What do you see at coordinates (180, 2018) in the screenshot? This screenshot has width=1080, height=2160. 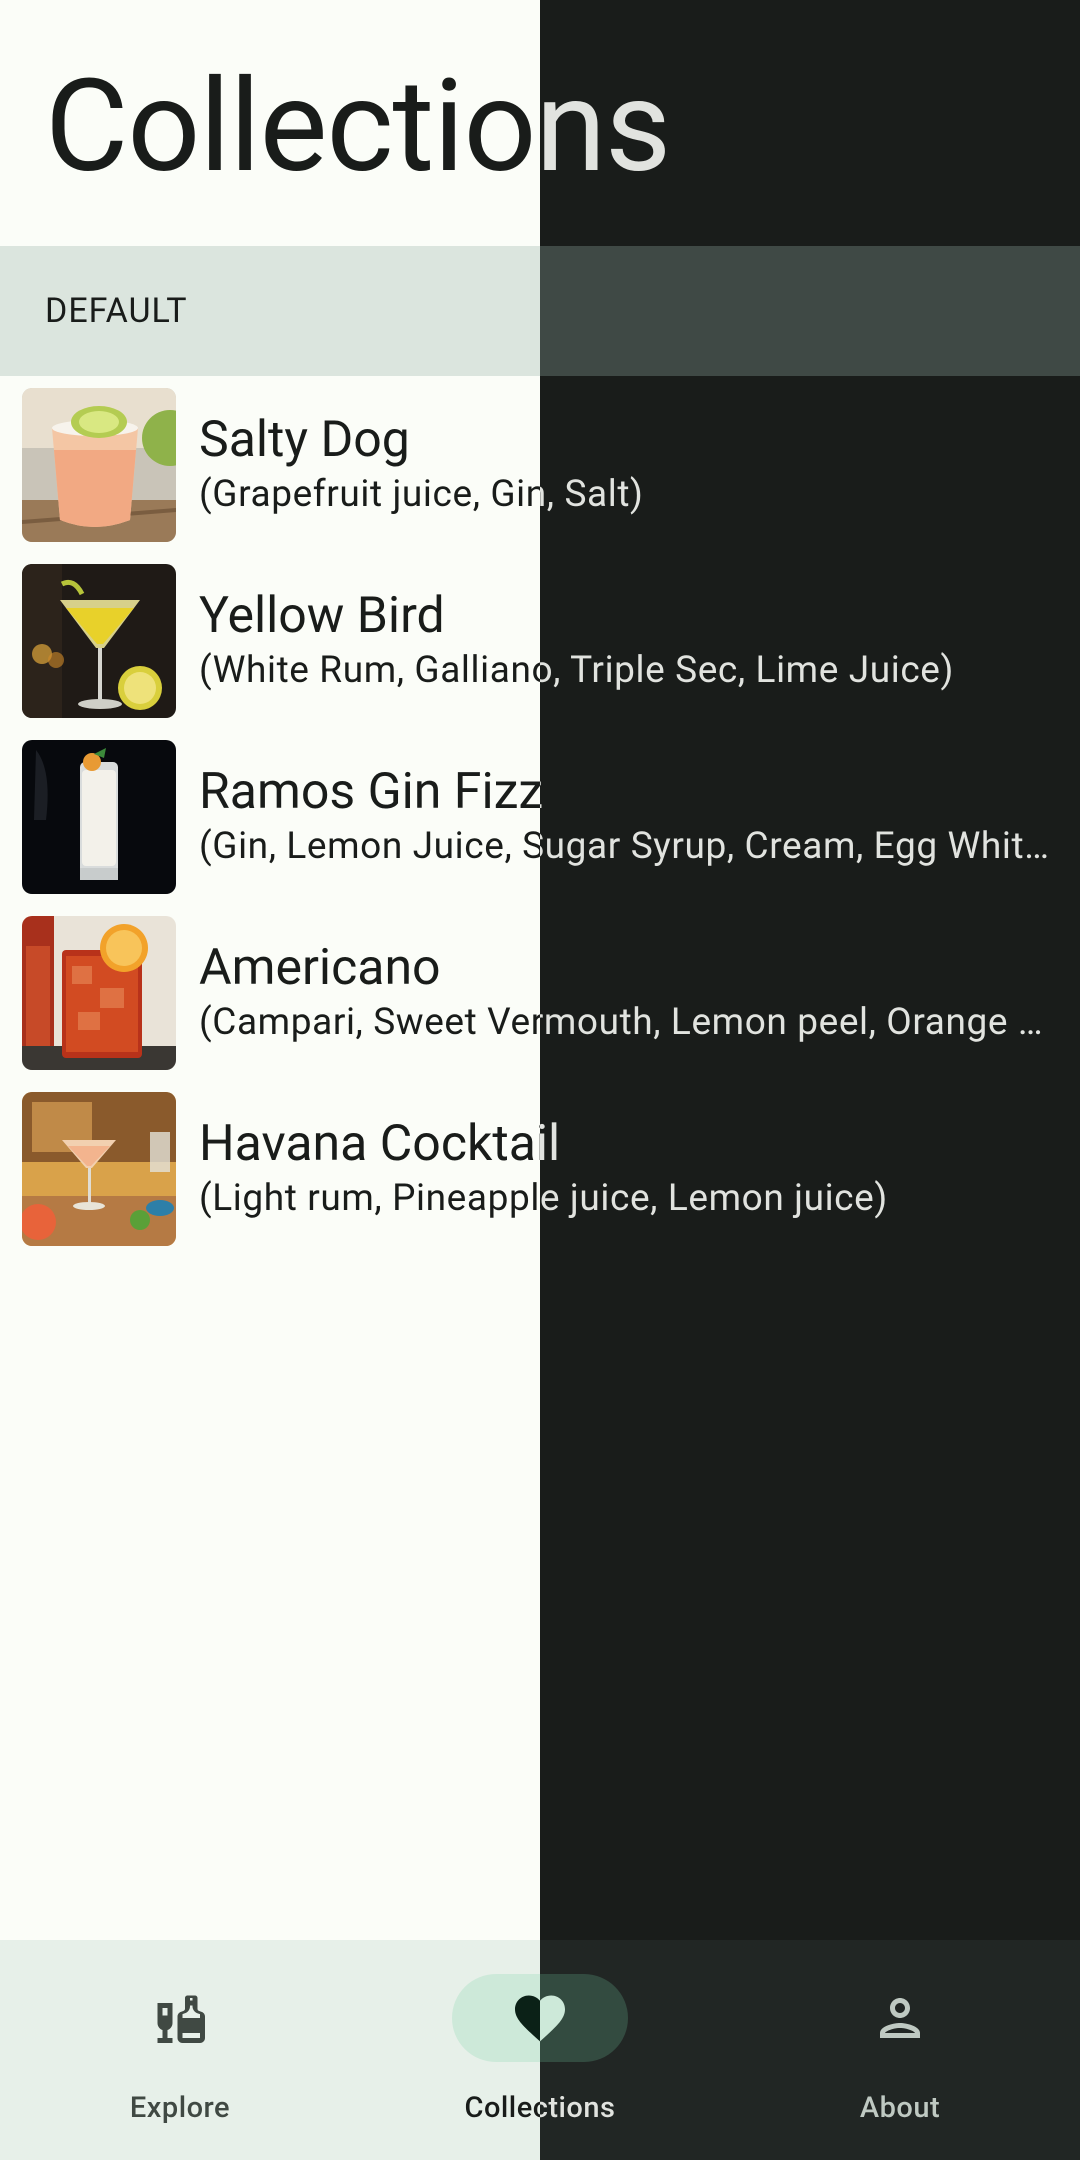 I see `liquor-bottle-icon` at bounding box center [180, 2018].